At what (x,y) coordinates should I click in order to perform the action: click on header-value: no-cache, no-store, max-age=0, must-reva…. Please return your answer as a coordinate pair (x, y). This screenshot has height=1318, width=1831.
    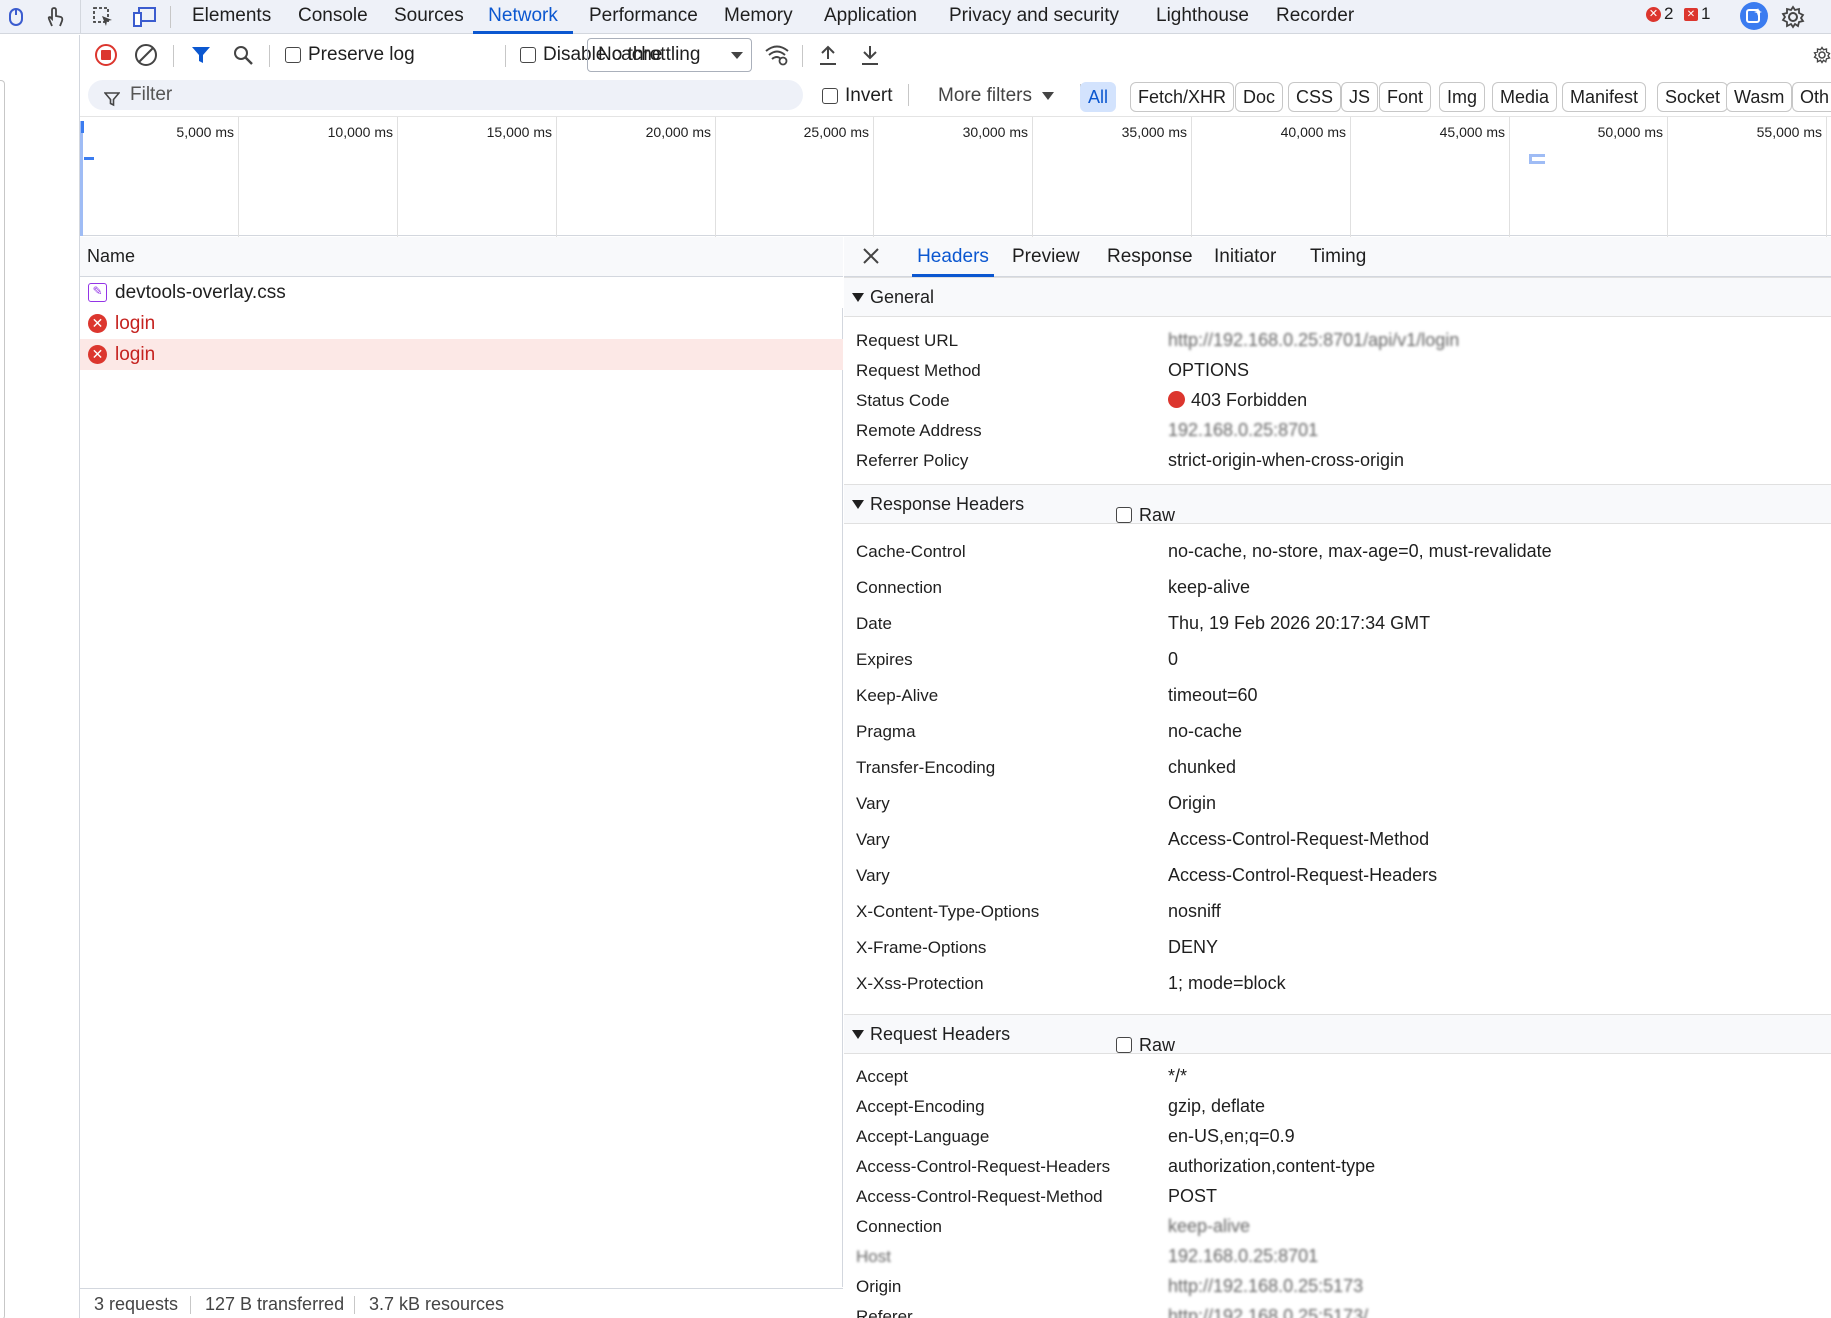
    Looking at the image, I should click on (1360, 551).